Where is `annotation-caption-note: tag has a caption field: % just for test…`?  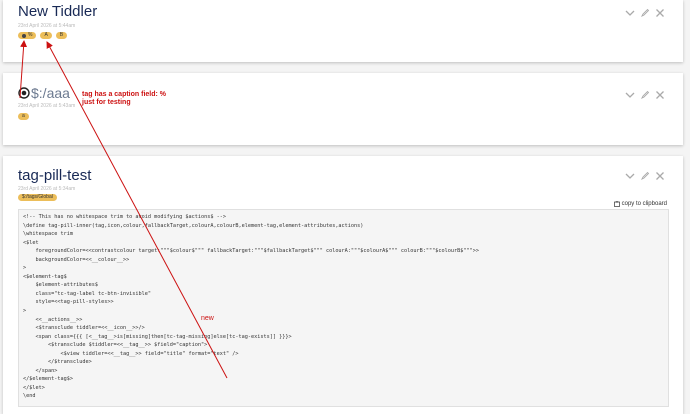
annotation-caption-note: tag has a caption field: % just for test… is located at coordinates (124, 99).